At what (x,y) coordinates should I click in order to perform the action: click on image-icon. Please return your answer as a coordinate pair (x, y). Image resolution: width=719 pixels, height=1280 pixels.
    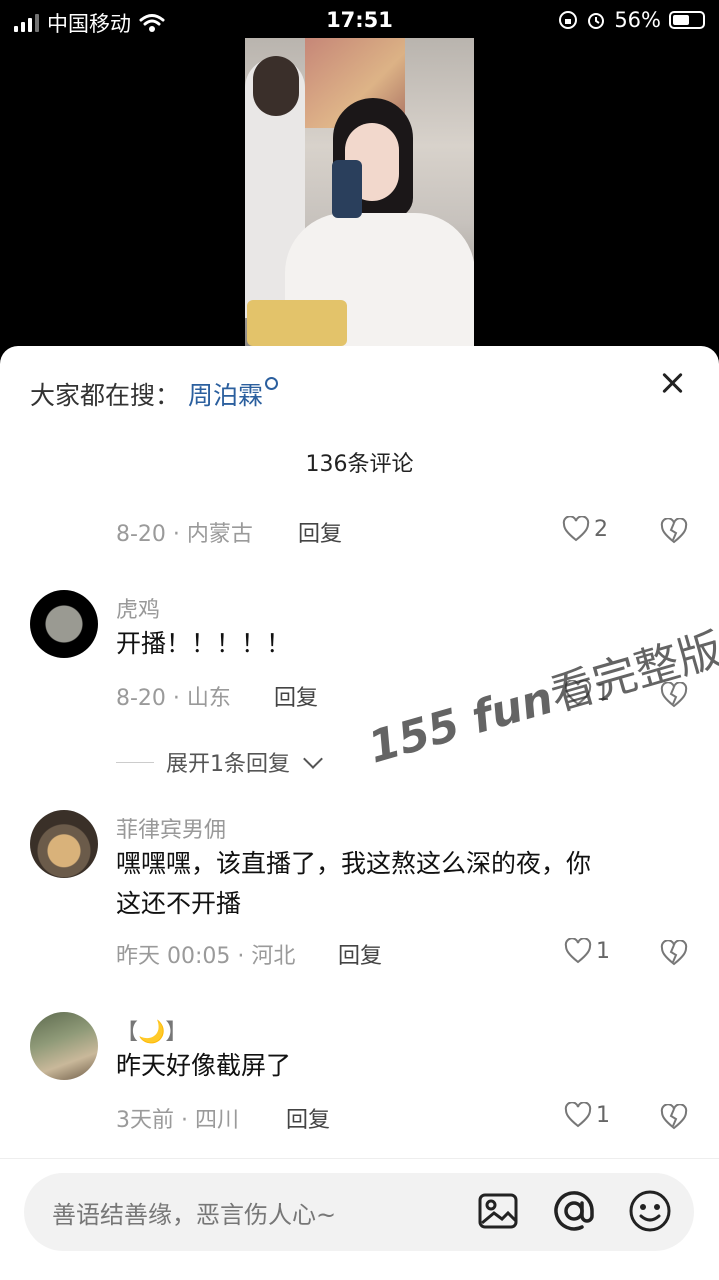
    Looking at the image, I should click on (498, 1211).